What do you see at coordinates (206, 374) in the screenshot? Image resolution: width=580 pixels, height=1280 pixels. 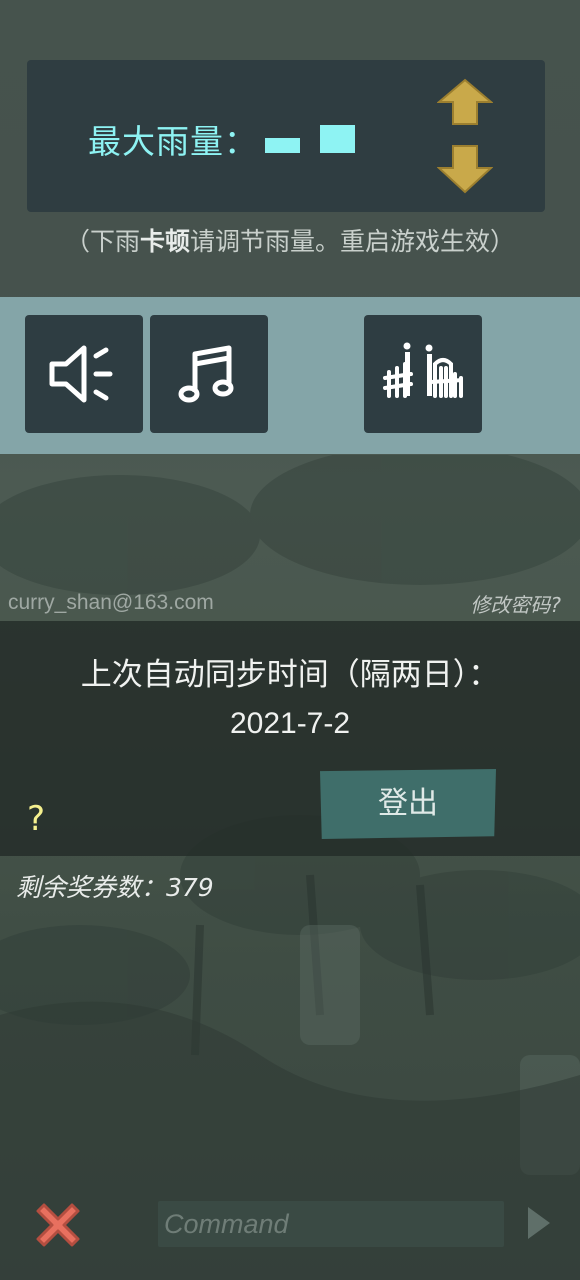 I see `music-note-icon` at bounding box center [206, 374].